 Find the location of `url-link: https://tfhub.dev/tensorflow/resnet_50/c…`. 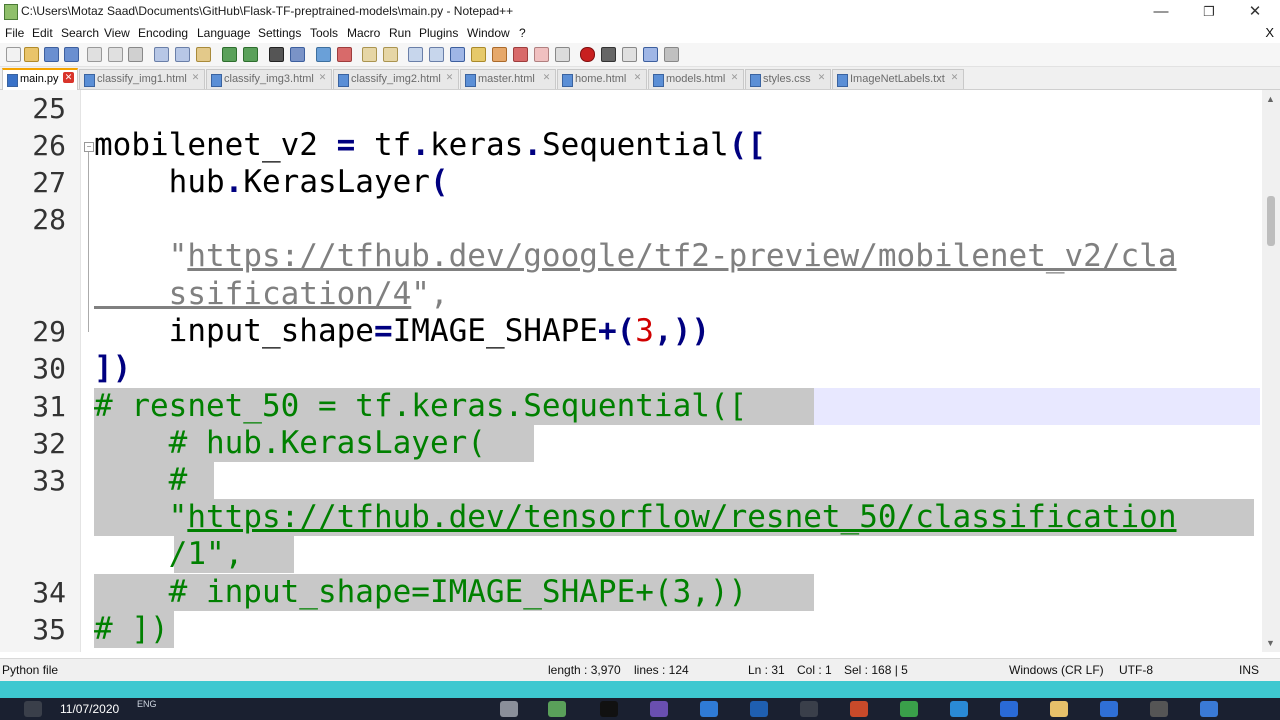

url-link: https://tfhub.dev/tensorflow/resnet_50/c… is located at coordinates (681, 517).